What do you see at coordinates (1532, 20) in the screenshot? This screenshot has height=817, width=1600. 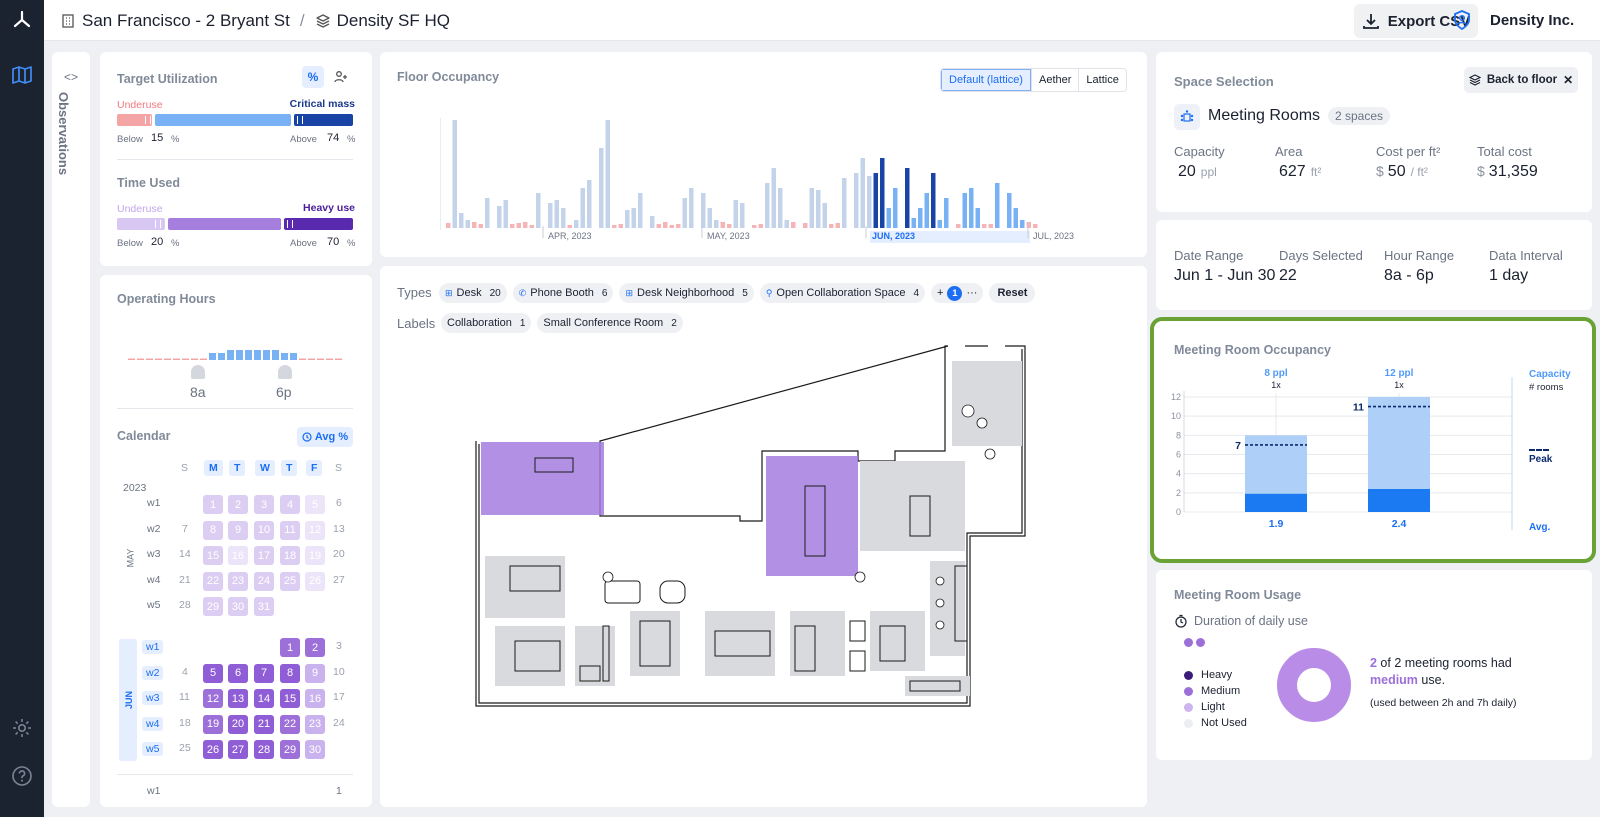 I see `org-name: Density Inc.` at bounding box center [1532, 20].